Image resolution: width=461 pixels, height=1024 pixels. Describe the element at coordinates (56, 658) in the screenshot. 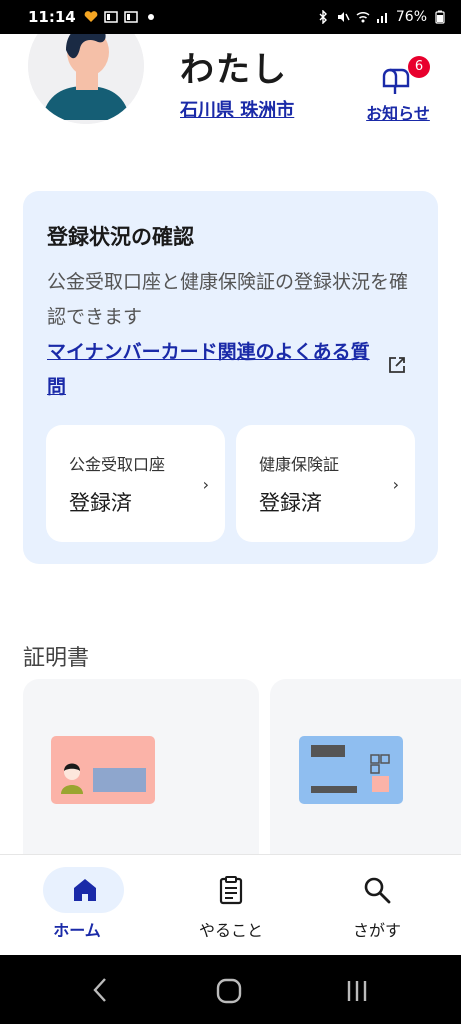

I see `certificates-title: 証明書` at that location.